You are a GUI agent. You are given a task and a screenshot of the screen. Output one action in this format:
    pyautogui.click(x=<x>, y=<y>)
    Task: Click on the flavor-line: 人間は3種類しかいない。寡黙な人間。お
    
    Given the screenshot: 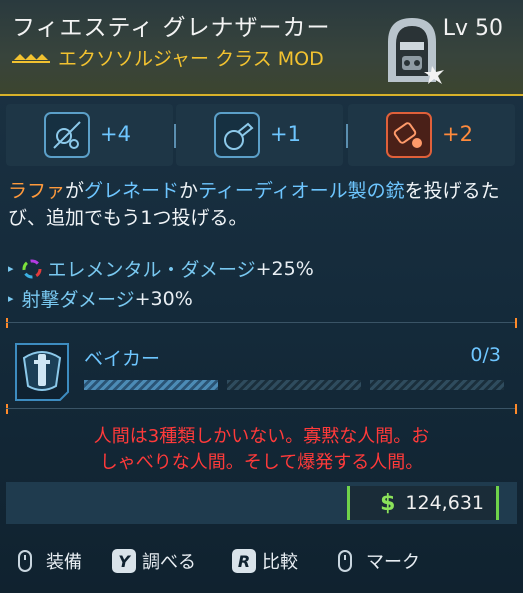 What is the action you would take?
    pyautogui.click(x=261, y=436)
    